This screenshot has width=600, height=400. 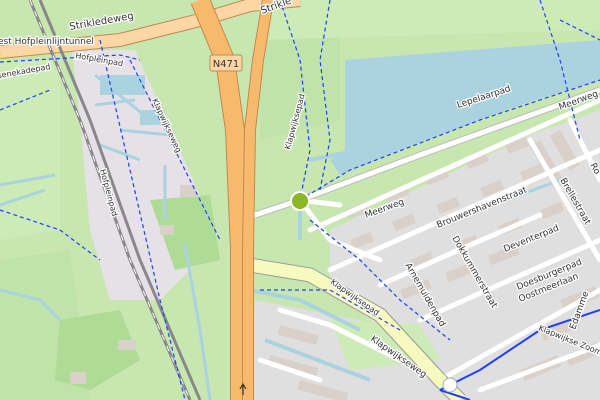 I want to click on pond, so click(x=122, y=85).